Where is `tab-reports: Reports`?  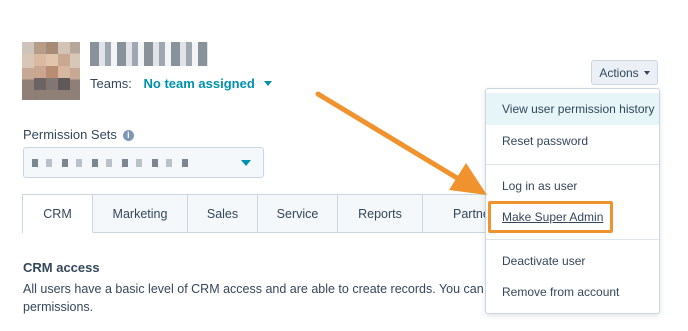 tab-reports: Reports is located at coordinates (380, 214).